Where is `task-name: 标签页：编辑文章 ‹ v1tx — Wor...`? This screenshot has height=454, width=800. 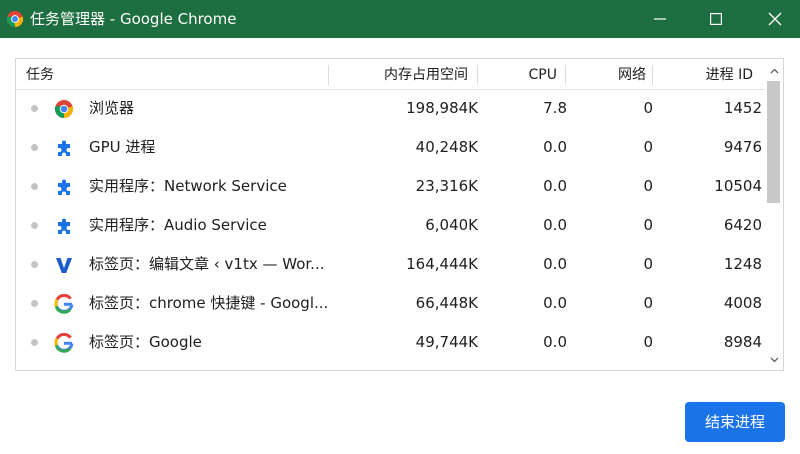
task-name: 标签页：编辑文章 ‹ v1tx — Wor... is located at coordinates (207, 264).